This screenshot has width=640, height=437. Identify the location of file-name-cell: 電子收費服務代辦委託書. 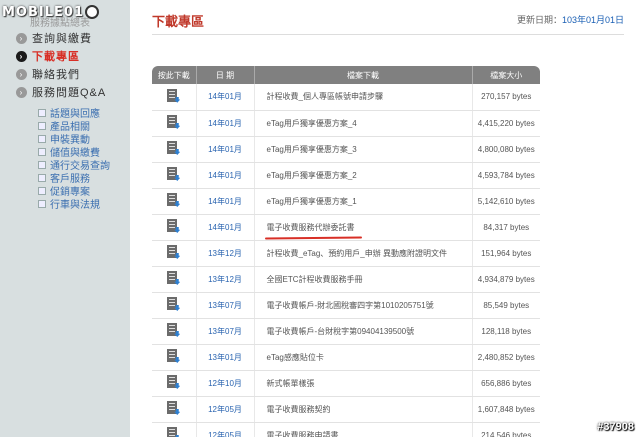
(363, 227).